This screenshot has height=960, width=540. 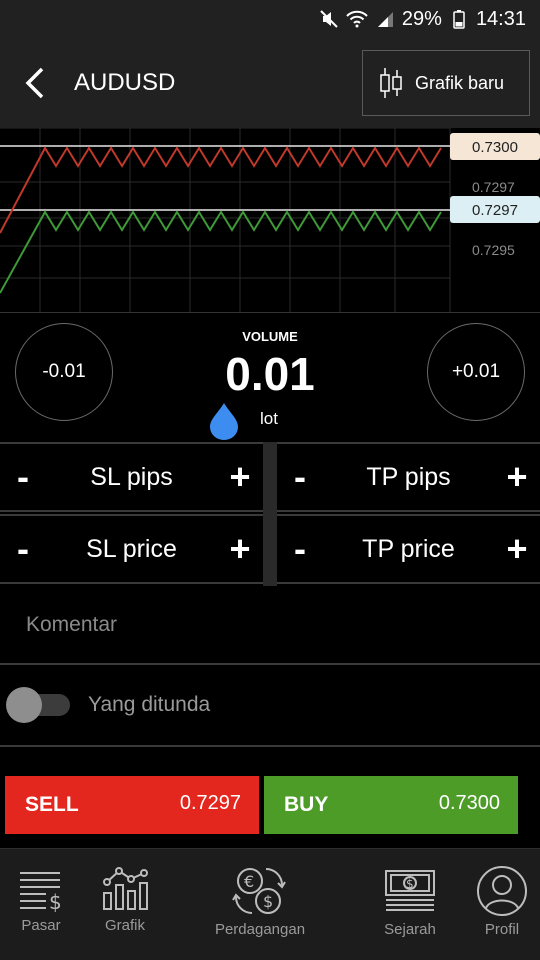 What do you see at coordinates (421, 18) in the screenshot?
I see `battery-percent: 29%` at bounding box center [421, 18].